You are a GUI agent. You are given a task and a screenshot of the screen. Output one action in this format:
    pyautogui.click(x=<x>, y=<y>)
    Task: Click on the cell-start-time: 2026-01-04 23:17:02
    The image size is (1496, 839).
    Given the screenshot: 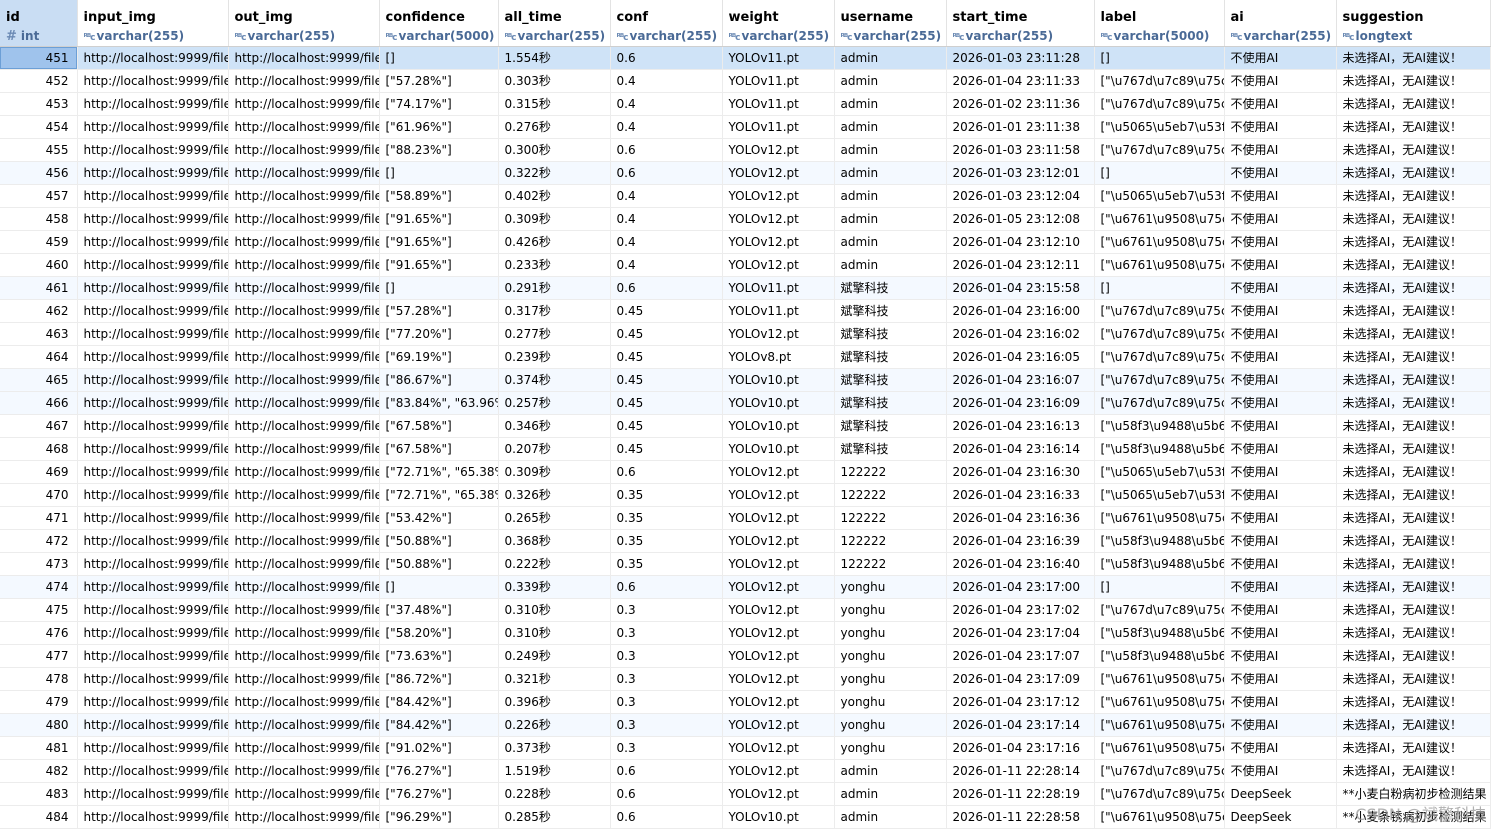 What is the action you would take?
    pyautogui.click(x=1020, y=610)
    